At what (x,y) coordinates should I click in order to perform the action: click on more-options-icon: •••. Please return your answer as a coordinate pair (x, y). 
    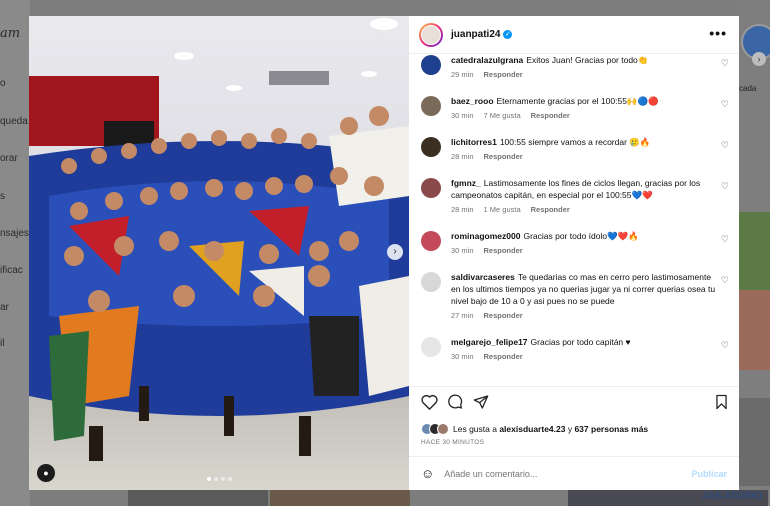
    Looking at the image, I should click on (718, 33).